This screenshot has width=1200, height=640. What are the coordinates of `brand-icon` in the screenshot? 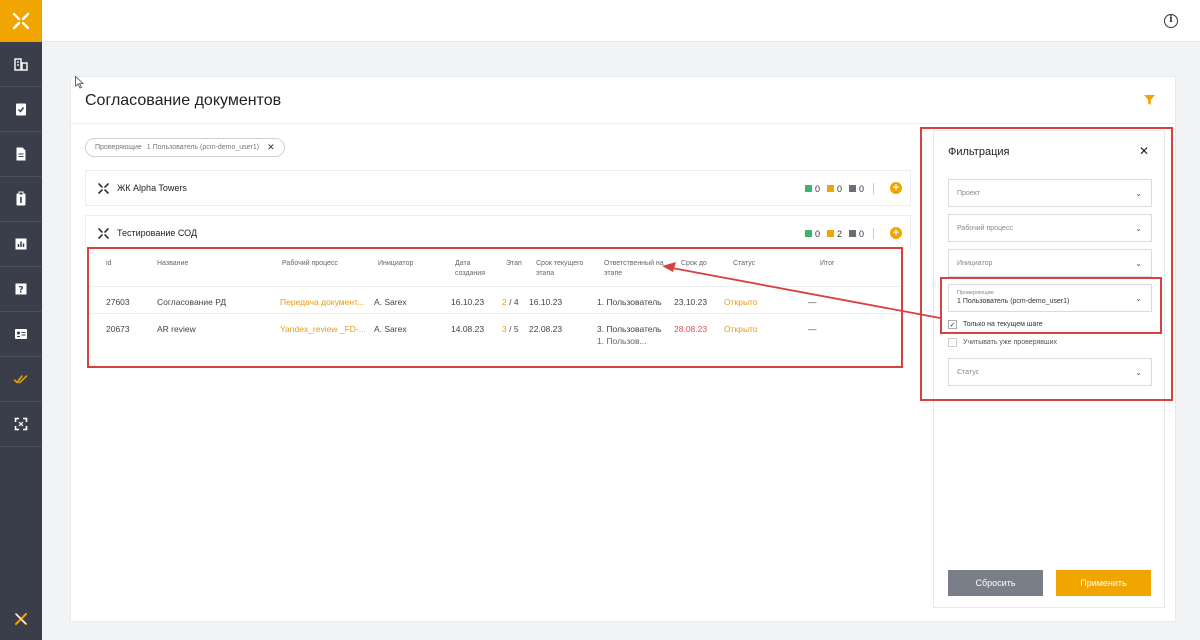 It's located at (21, 619).